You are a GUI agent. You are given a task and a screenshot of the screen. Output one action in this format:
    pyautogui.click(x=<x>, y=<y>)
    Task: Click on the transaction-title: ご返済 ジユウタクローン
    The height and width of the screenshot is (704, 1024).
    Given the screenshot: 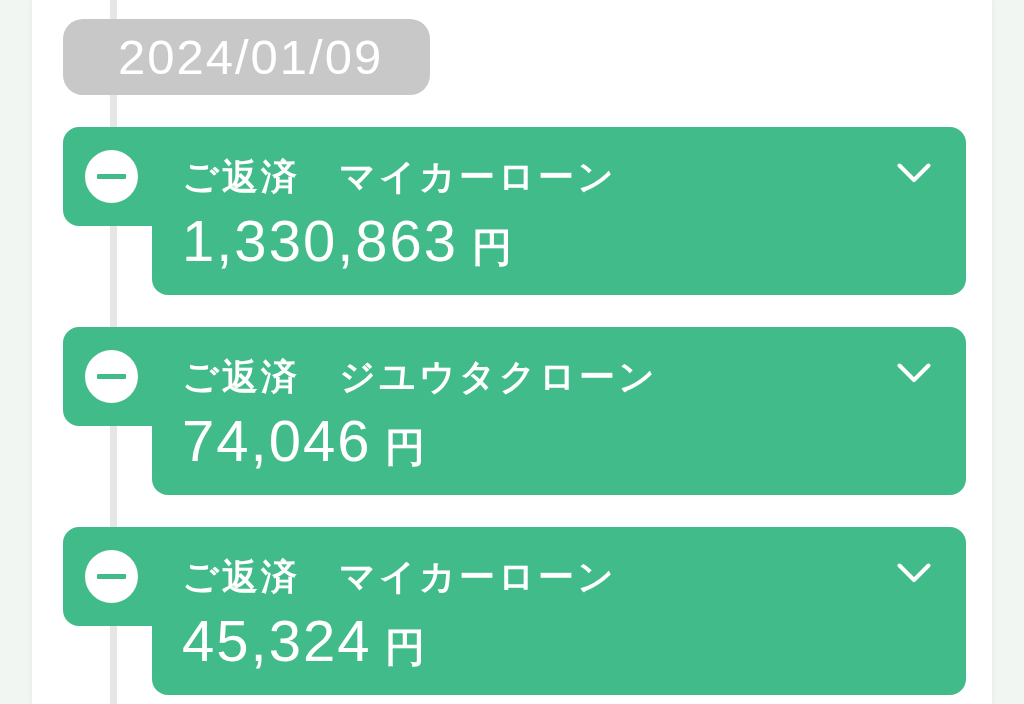 What is the action you would take?
    pyautogui.click(x=420, y=377)
    